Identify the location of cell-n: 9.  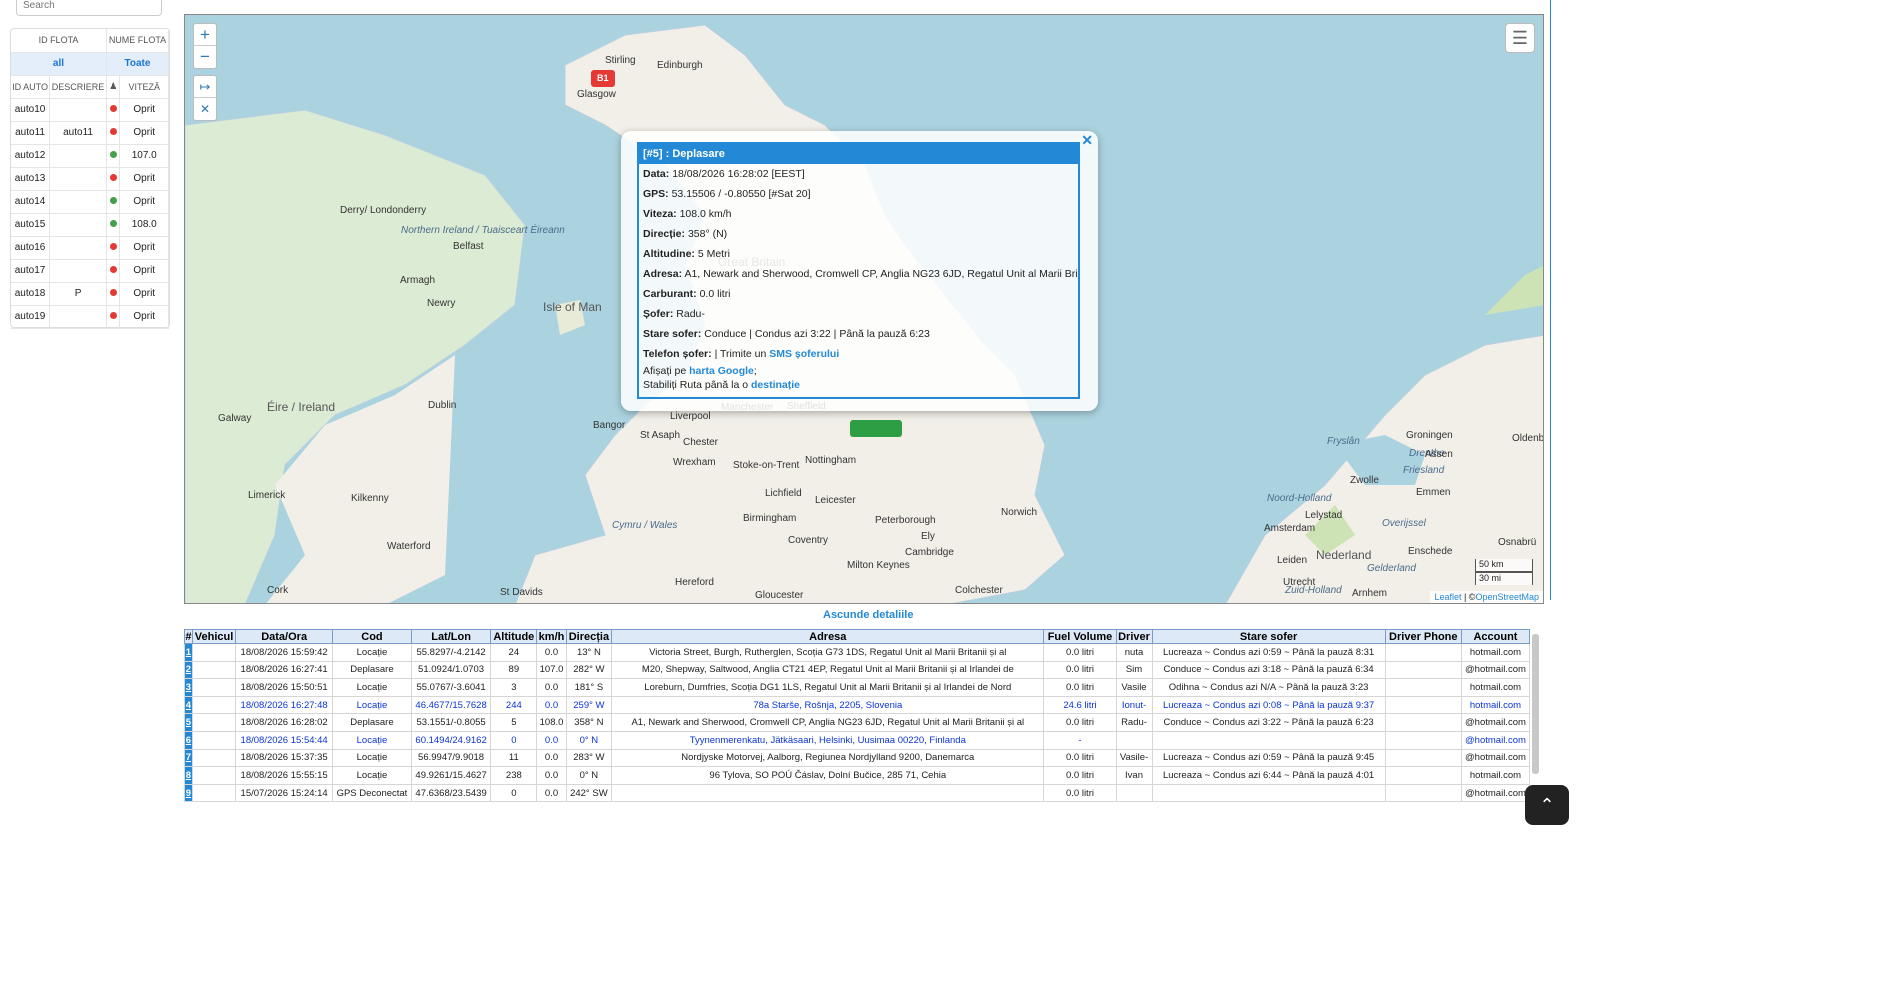
(188, 793).